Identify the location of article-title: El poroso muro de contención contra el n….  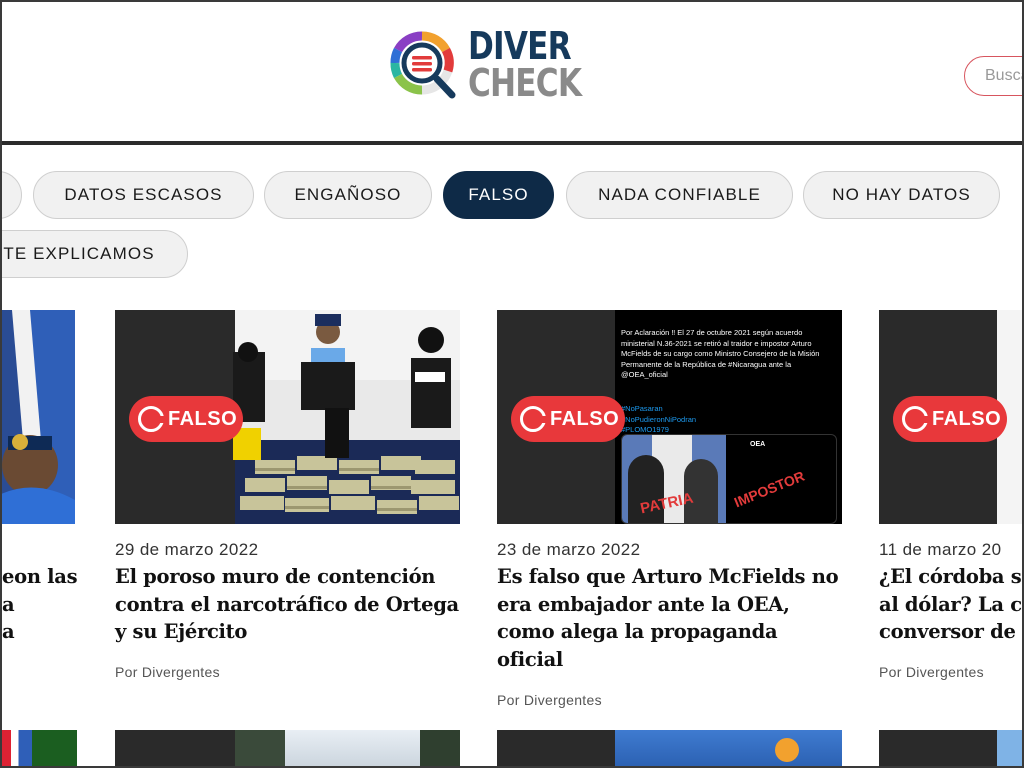
(287, 604).